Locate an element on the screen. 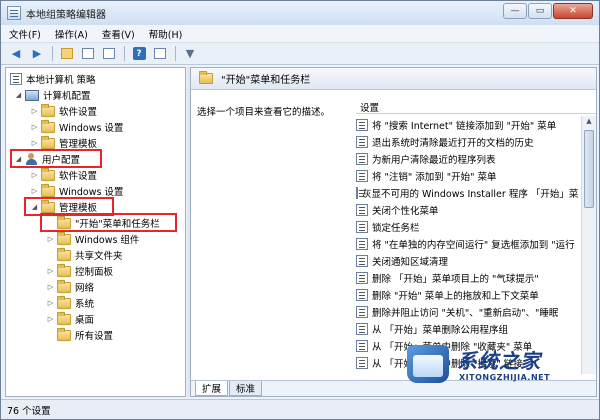 This screenshot has width=600, height=420. setting-row: 关闭通知区域清理 is located at coordinates (467, 260).